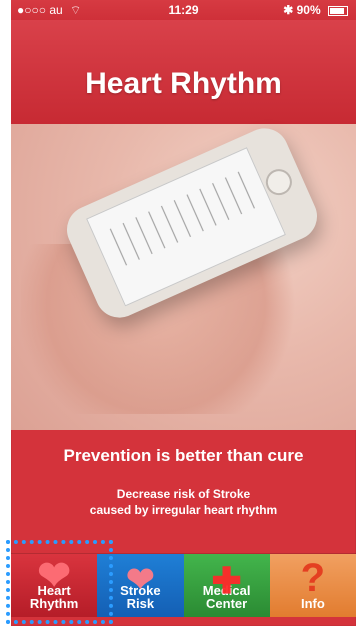 The image size is (356, 626). What do you see at coordinates (183, 455) in the screenshot?
I see `prevention-heading: Prevention is better than cure` at bounding box center [183, 455].